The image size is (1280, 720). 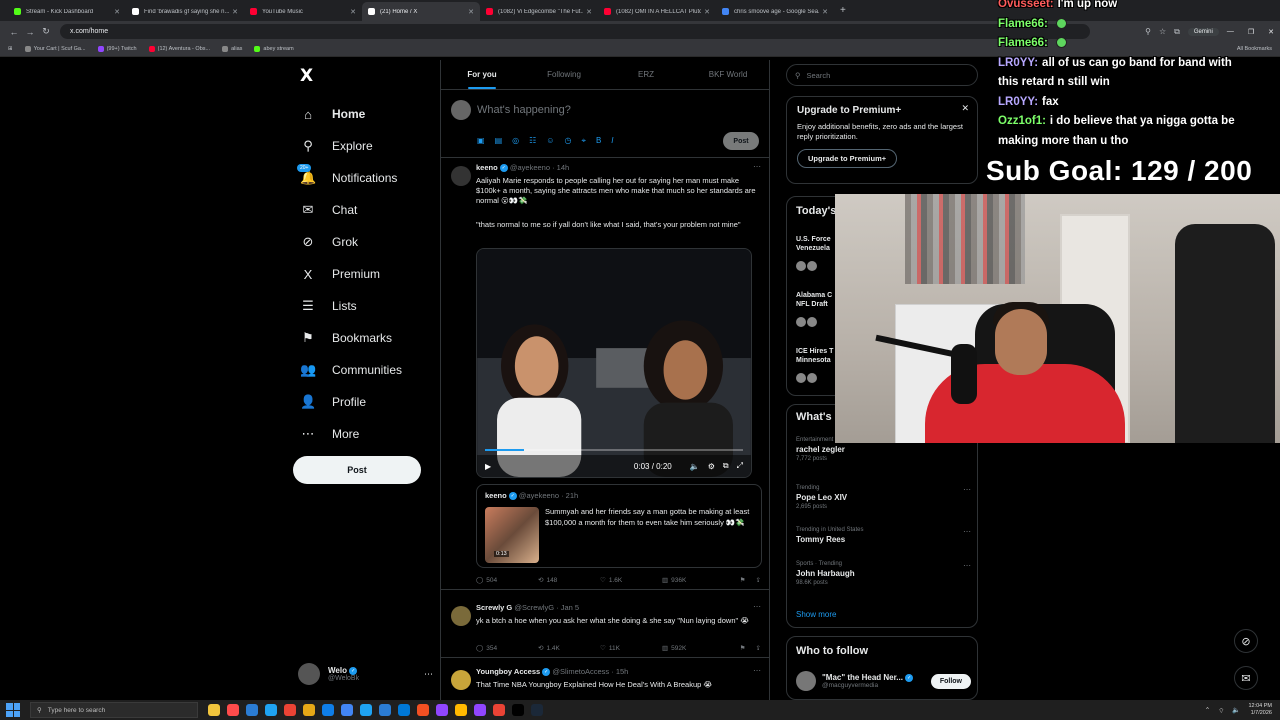 What do you see at coordinates (13, 710) in the screenshot?
I see `windows-start-icon` at bounding box center [13, 710].